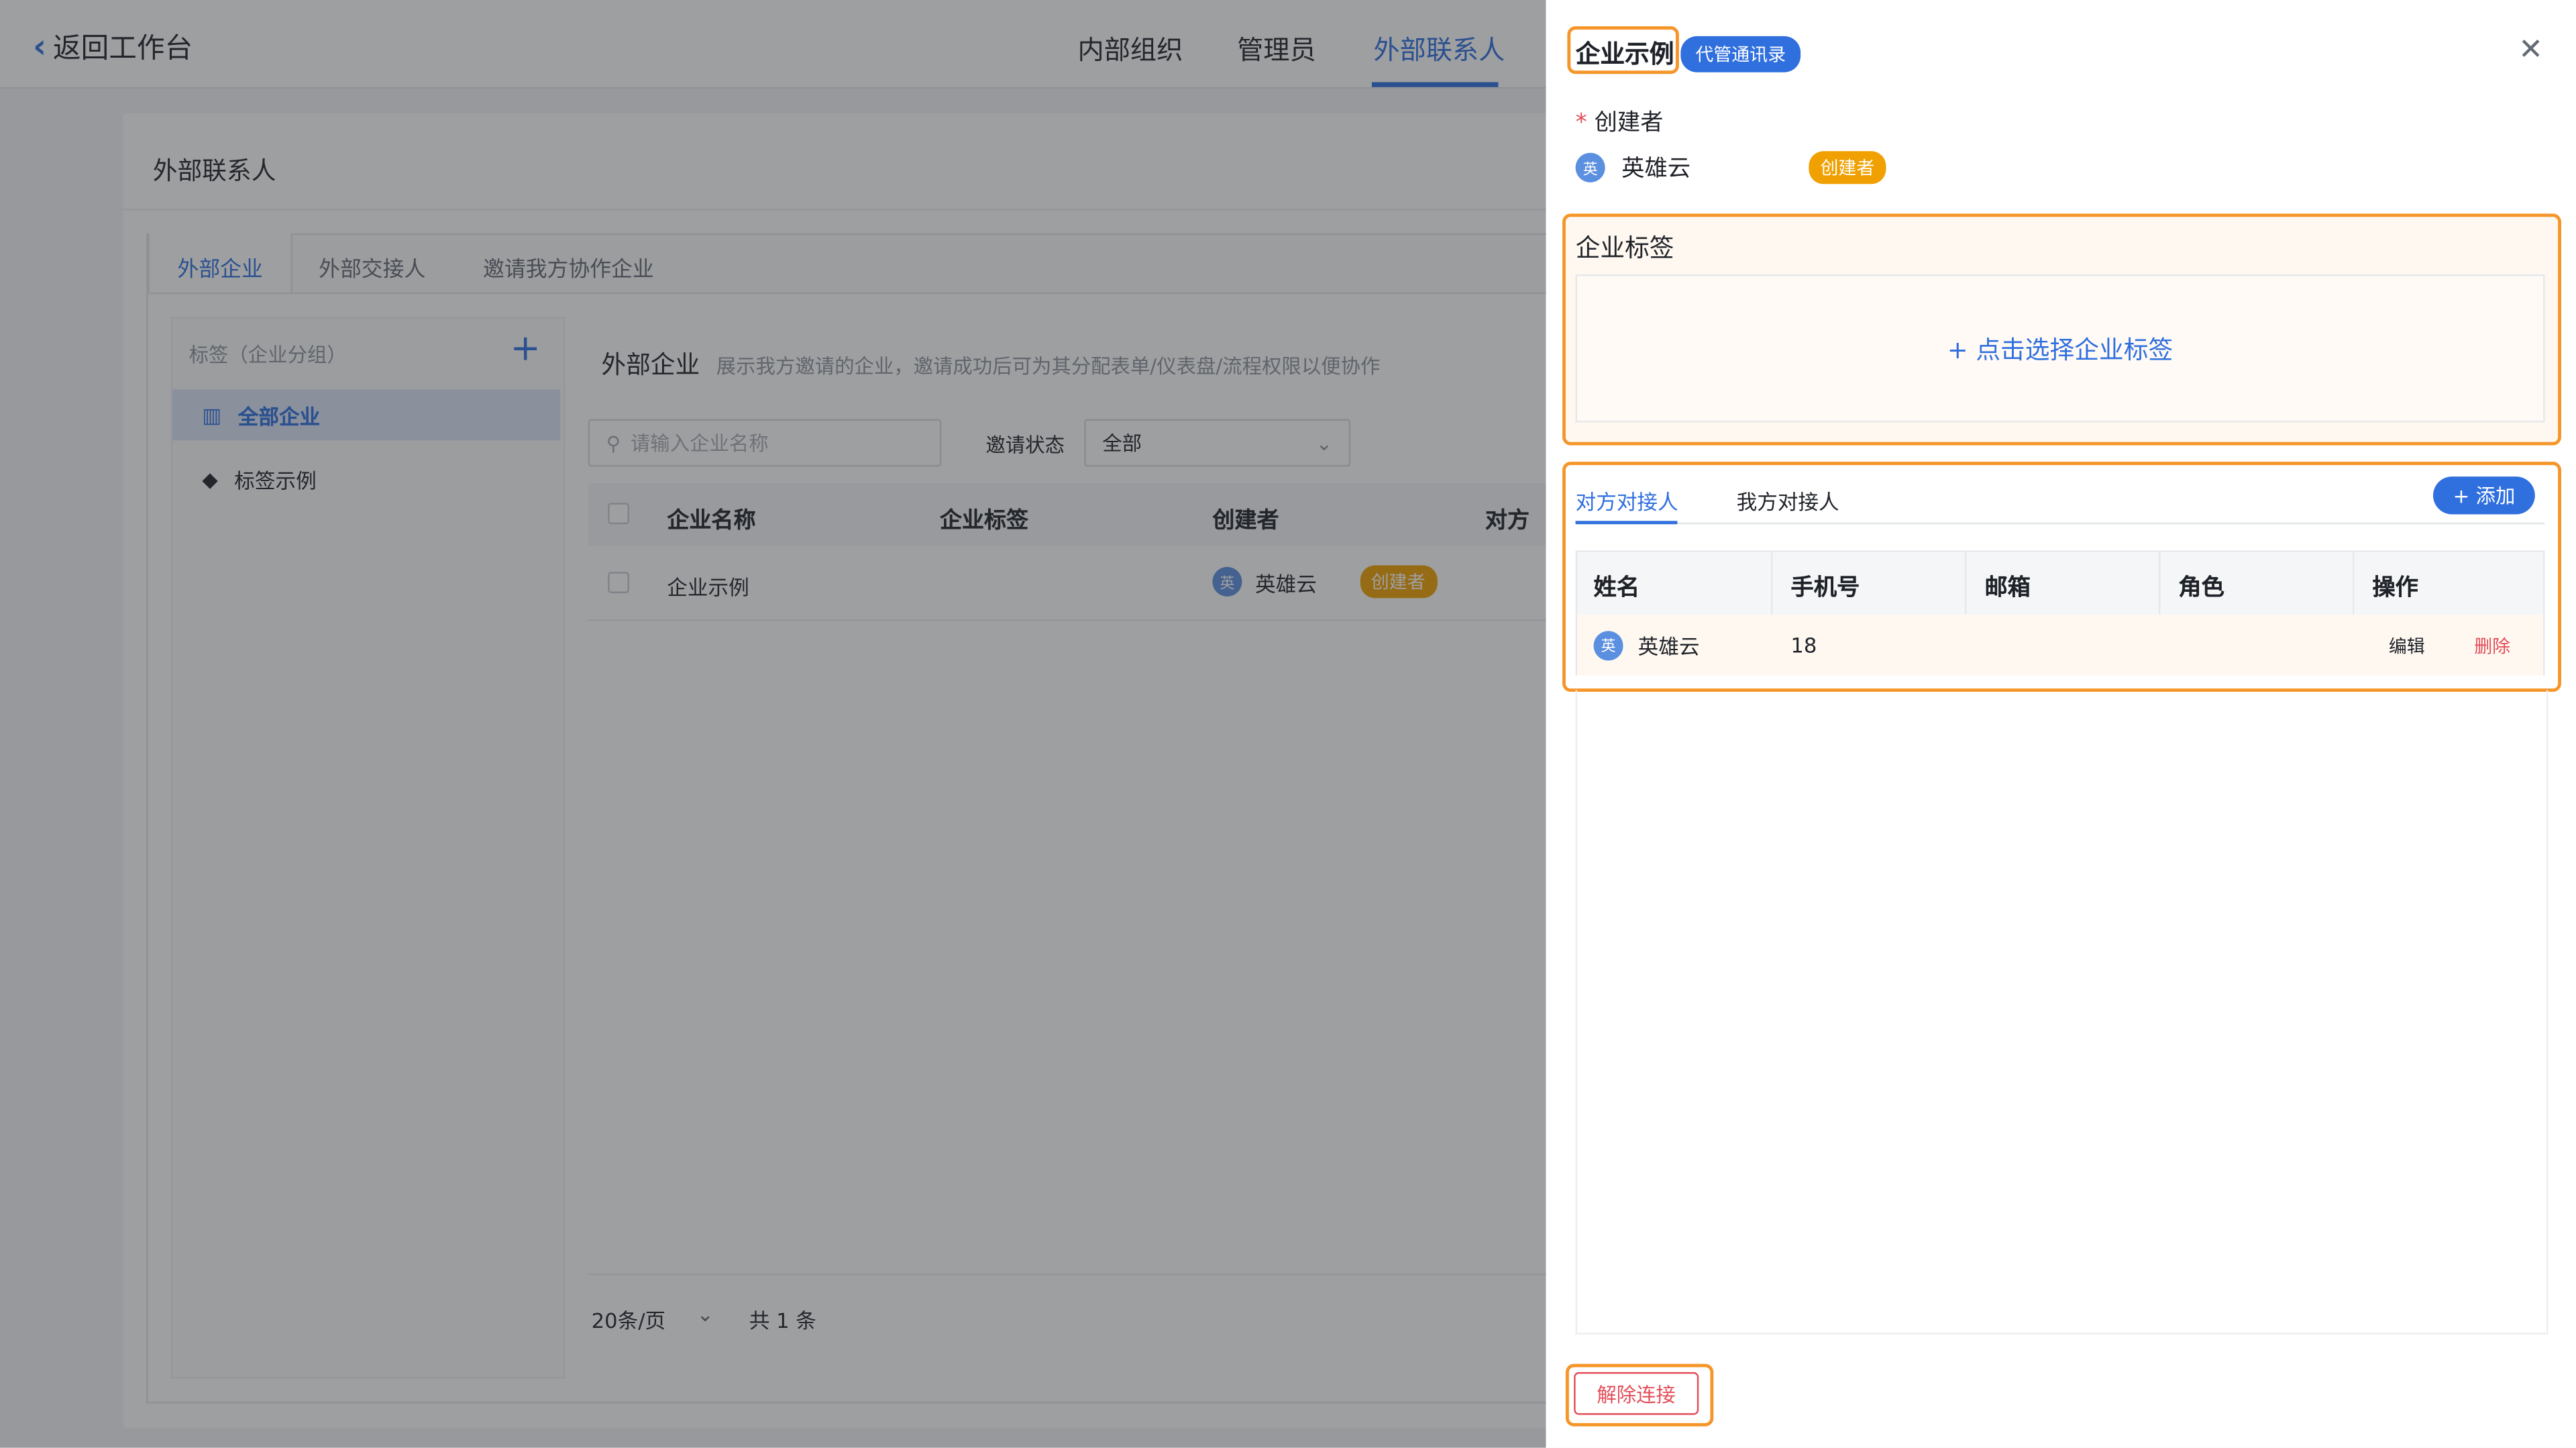  Describe the element at coordinates (2484, 495) in the screenshot. I see `add-contact-button: + 添加` at that location.